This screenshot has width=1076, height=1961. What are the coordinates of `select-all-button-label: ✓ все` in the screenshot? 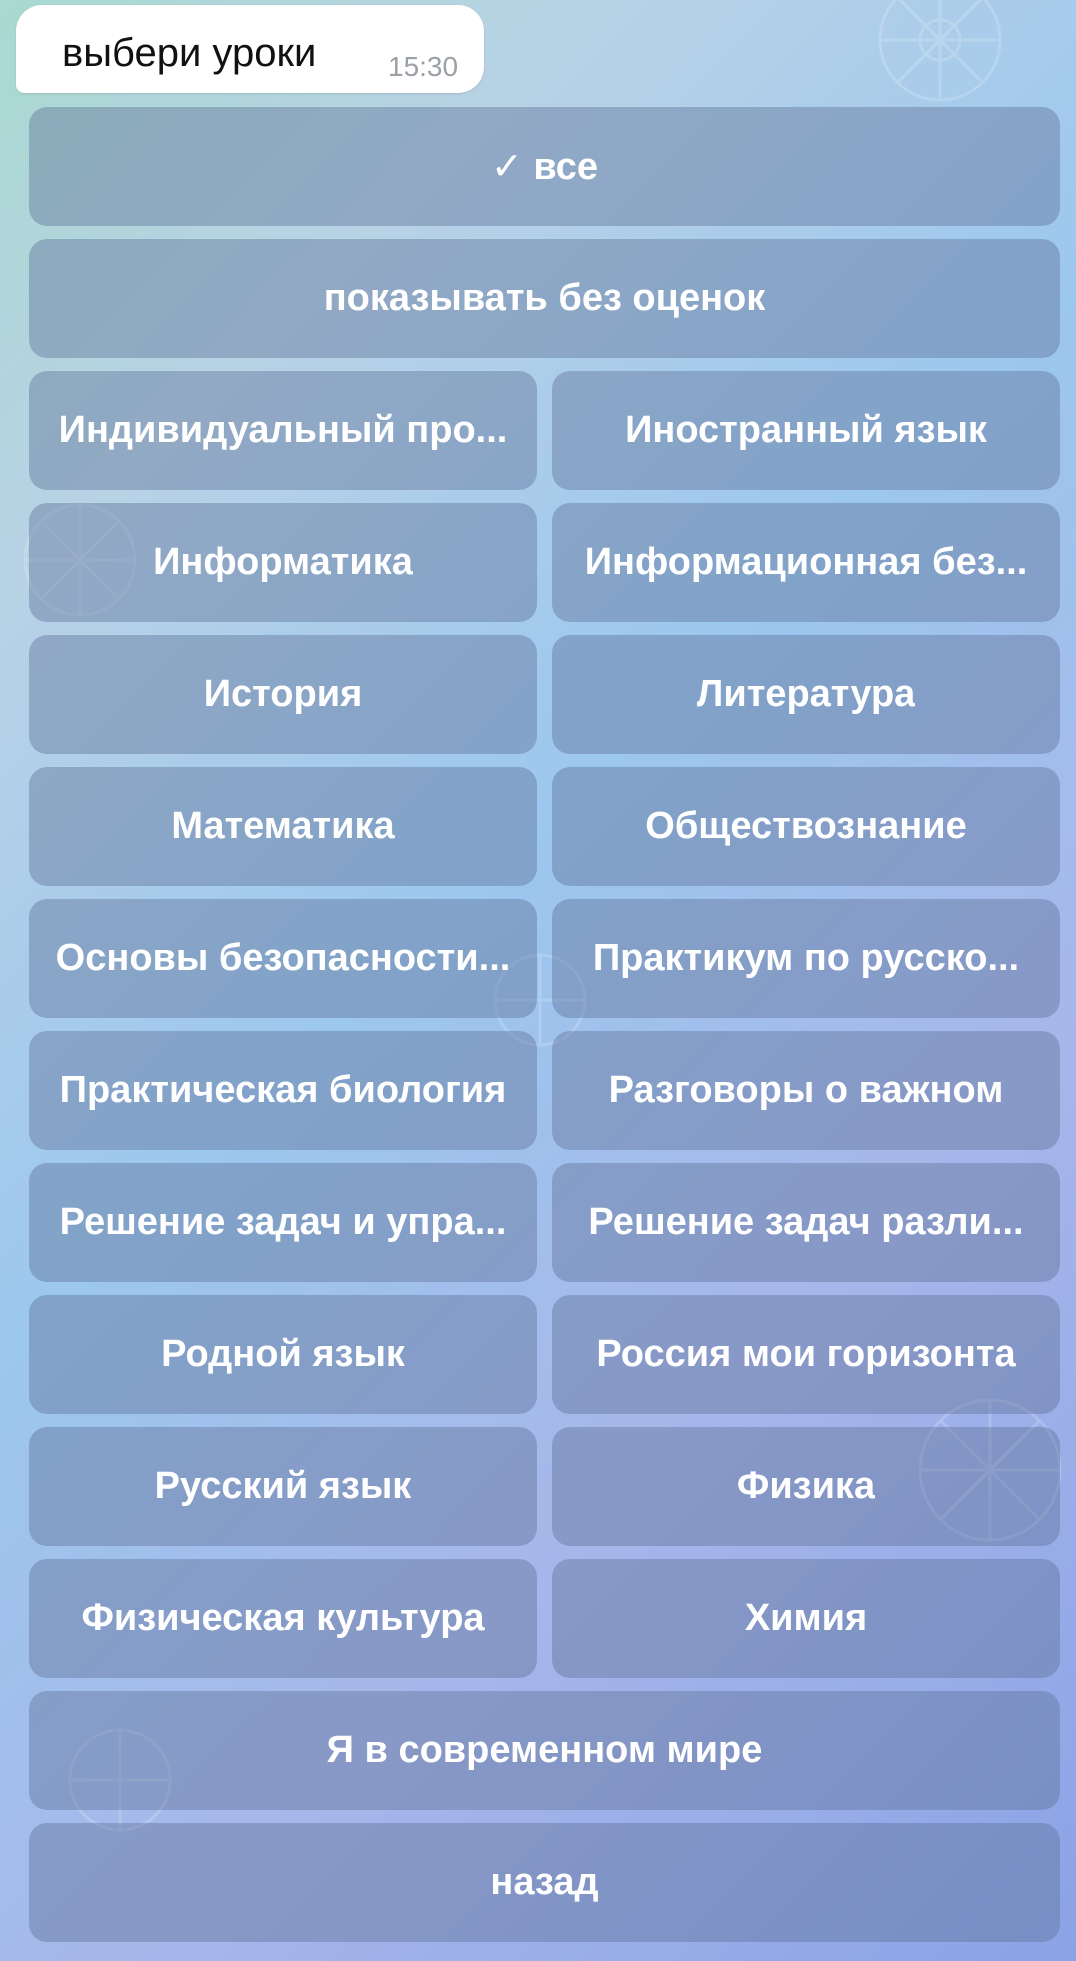 It's located at (544, 167).